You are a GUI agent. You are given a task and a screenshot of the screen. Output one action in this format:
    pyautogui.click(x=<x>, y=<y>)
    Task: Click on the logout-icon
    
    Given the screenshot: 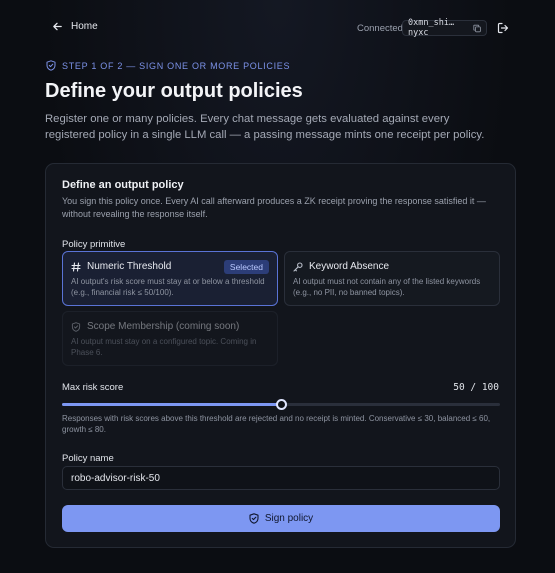 What is the action you would take?
    pyautogui.click(x=503, y=28)
    